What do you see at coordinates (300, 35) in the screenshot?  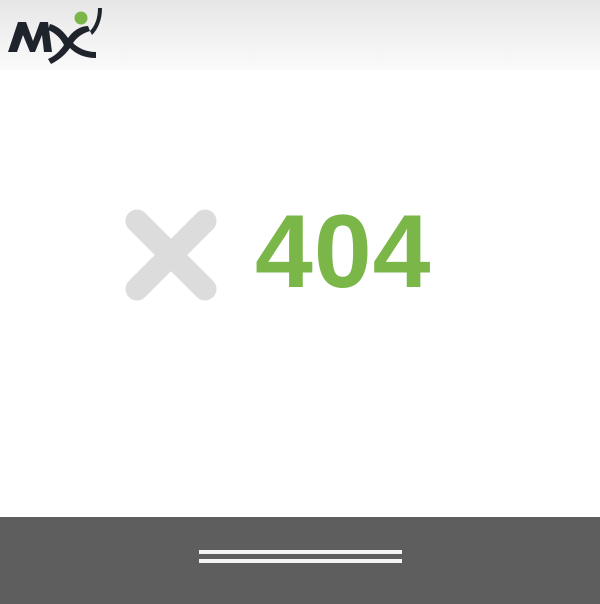 I see `site-header` at bounding box center [300, 35].